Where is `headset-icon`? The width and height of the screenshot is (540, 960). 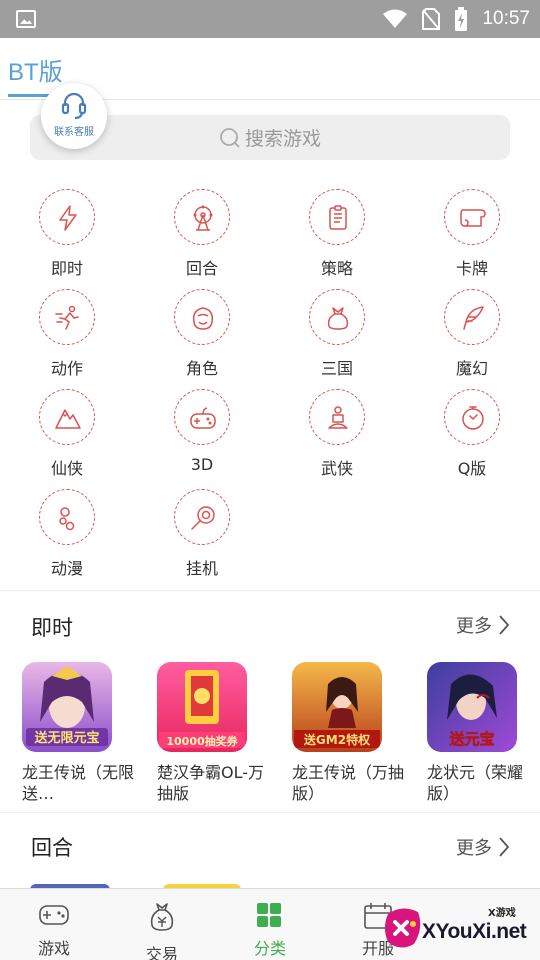
headset-icon is located at coordinates (74, 106).